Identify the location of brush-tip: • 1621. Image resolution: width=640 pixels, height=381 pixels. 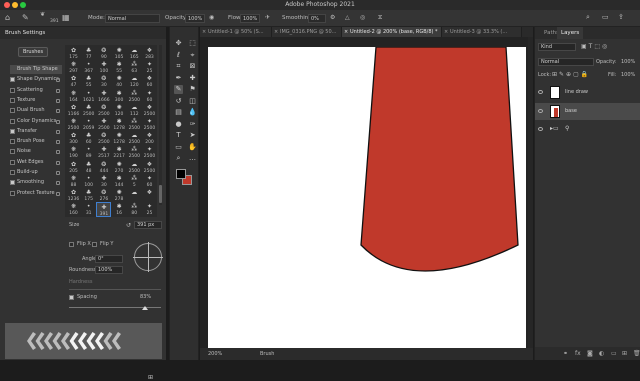
(88, 96).